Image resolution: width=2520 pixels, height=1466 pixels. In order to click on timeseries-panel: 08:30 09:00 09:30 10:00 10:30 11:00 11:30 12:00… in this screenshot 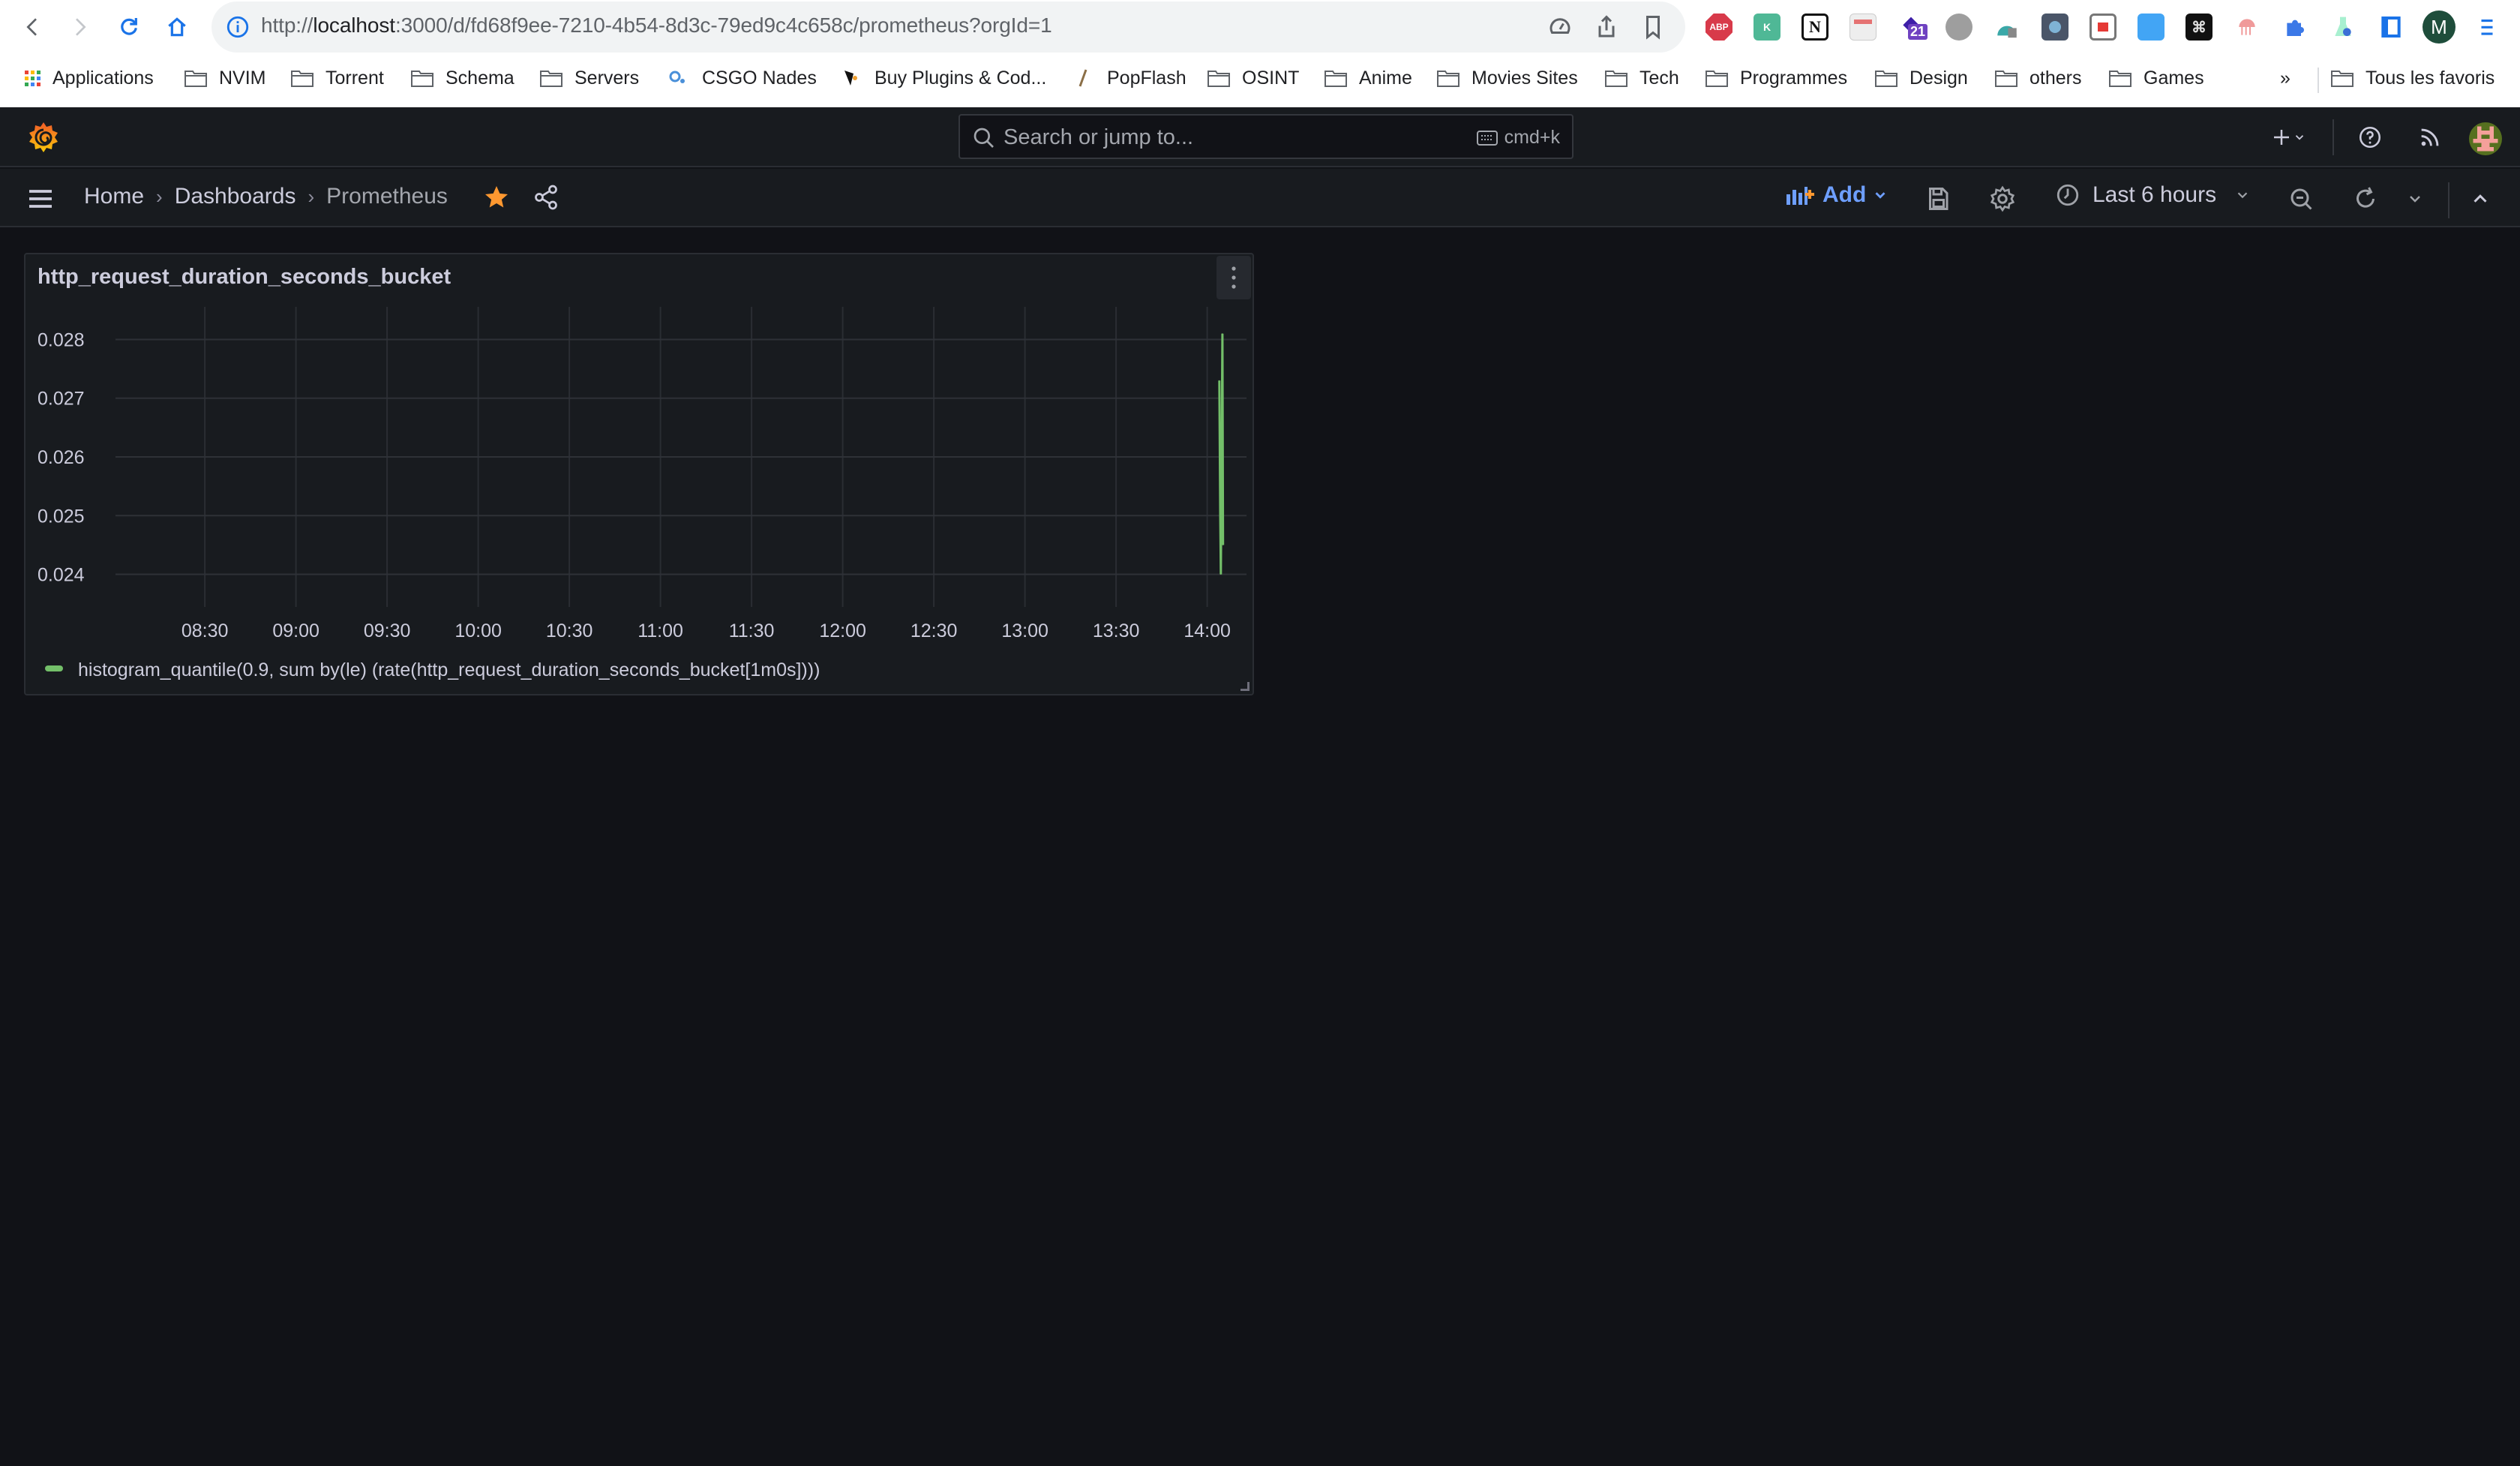, I will do `click(639, 474)`.